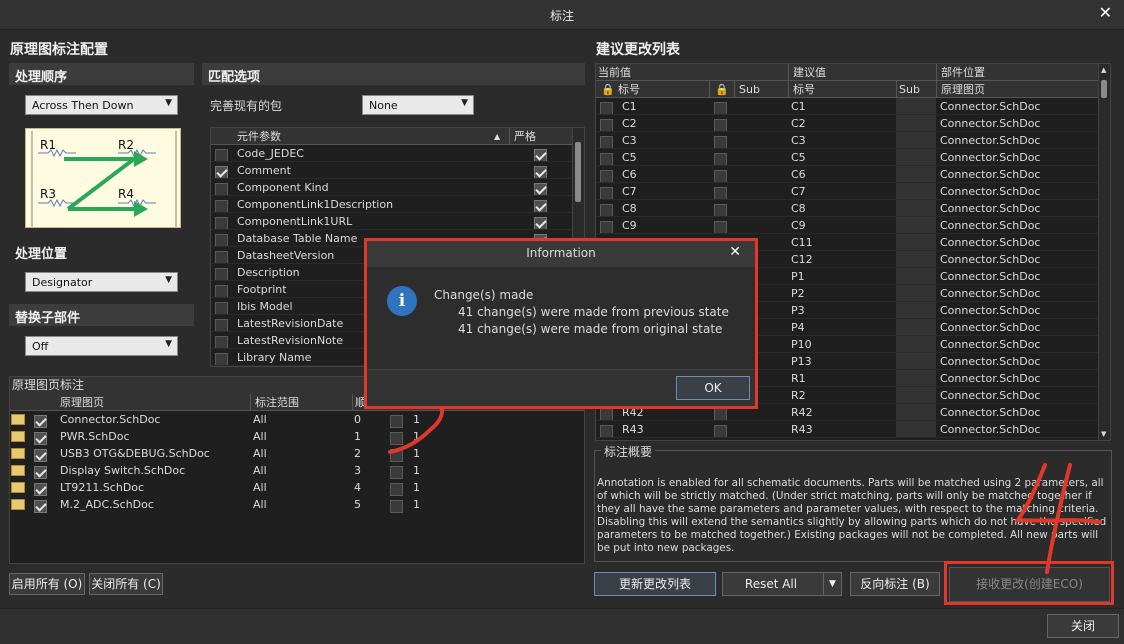 The image size is (1124, 644). Describe the element at coordinates (713, 388) in the screenshot. I see `ok-button: OK` at that location.